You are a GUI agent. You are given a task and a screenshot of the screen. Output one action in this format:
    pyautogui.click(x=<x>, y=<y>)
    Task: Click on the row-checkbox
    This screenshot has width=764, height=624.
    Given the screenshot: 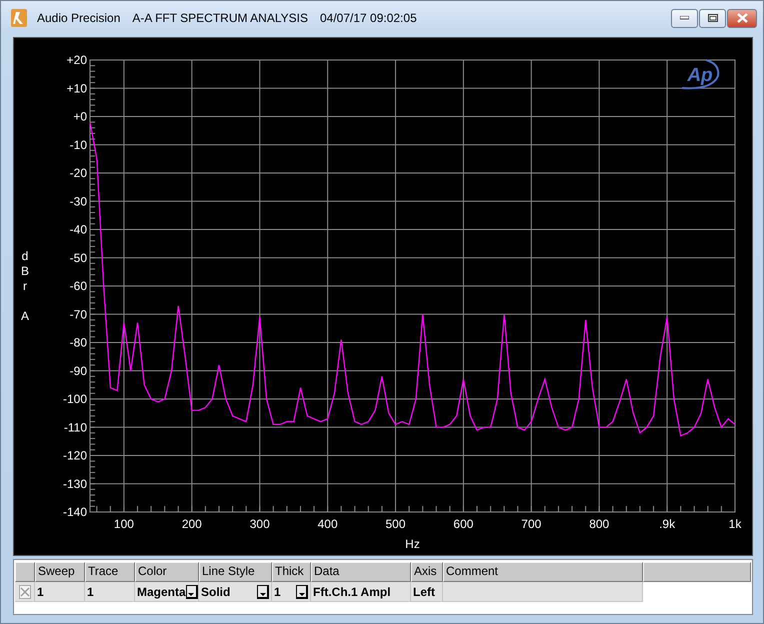 What is the action you would take?
    pyautogui.click(x=25, y=591)
    